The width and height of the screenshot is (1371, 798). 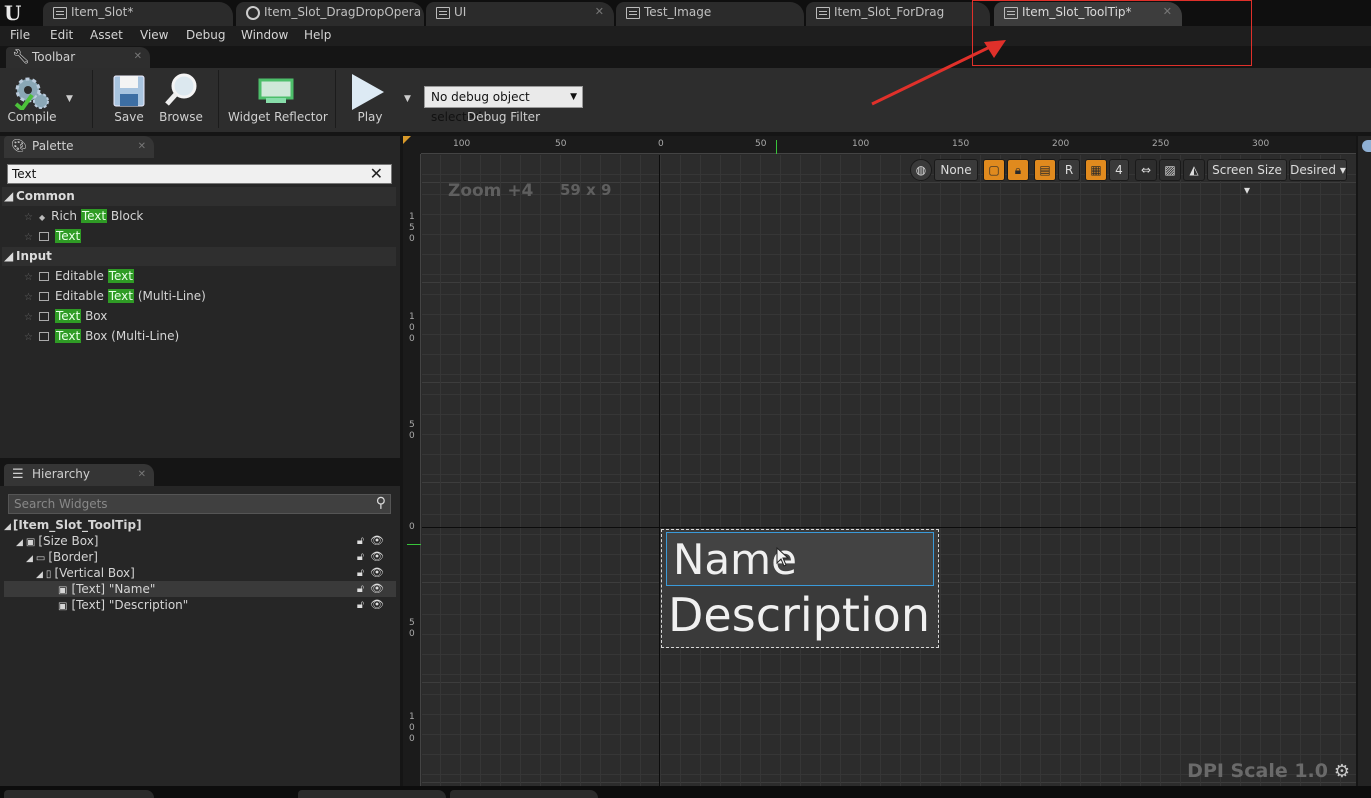 I want to click on editable-text-icon, so click(x=43, y=276).